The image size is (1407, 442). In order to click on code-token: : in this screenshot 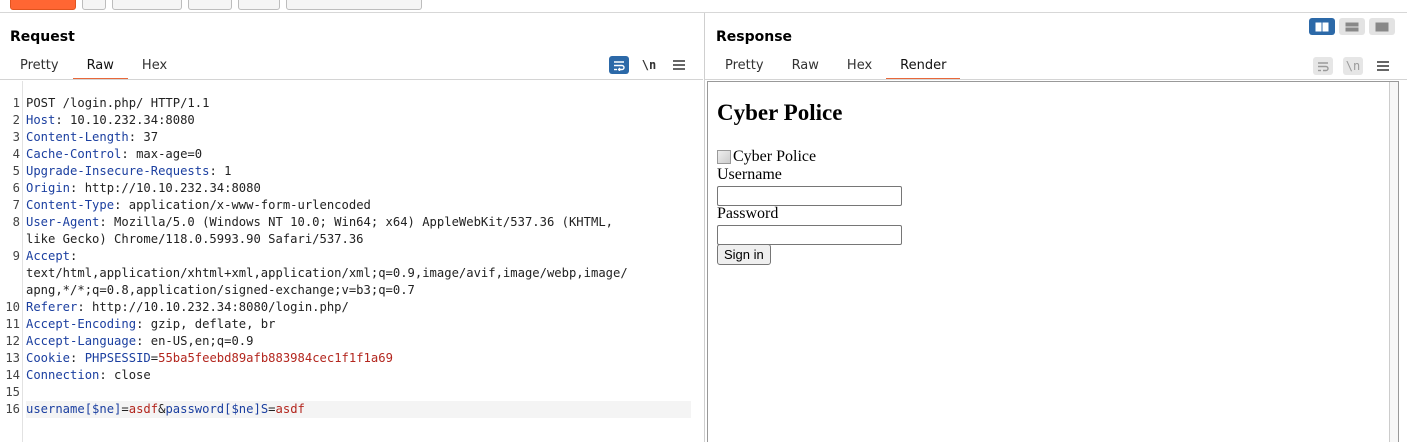, I will do `click(77, 358)`.